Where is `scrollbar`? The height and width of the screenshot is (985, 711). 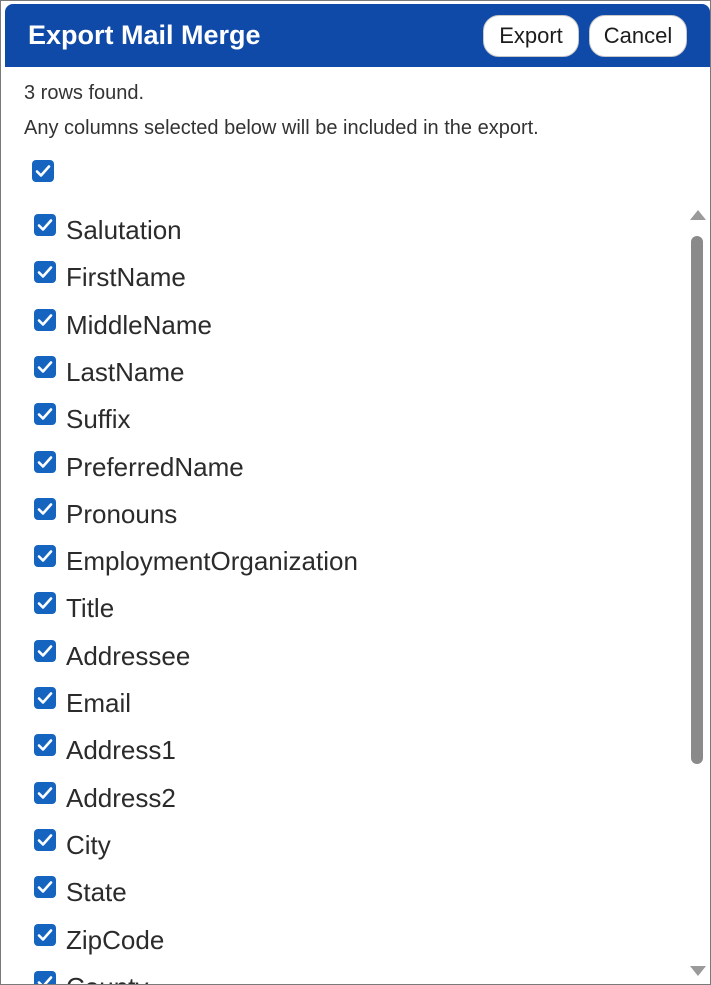
scrollbar is located at coordinates (698, 594).